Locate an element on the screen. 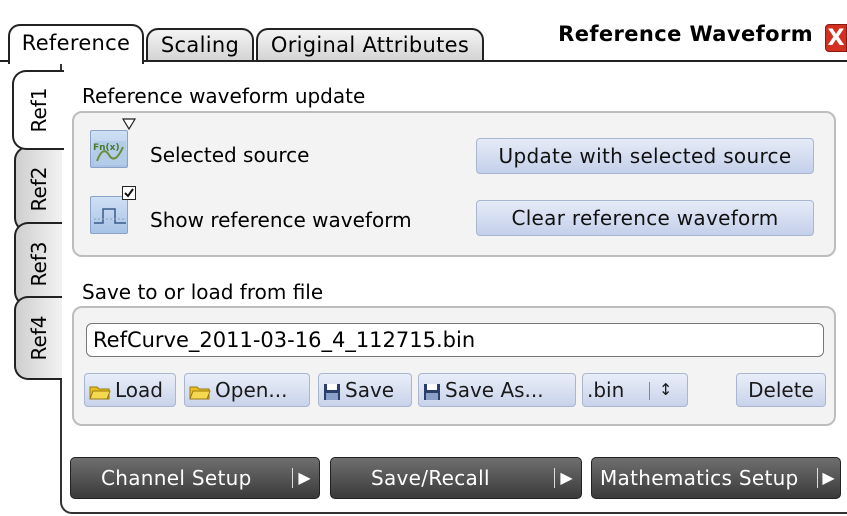 This screenshot has width=847, height=516. up-down-arrows-icon: ↕ is located at coordinates (666, 389).